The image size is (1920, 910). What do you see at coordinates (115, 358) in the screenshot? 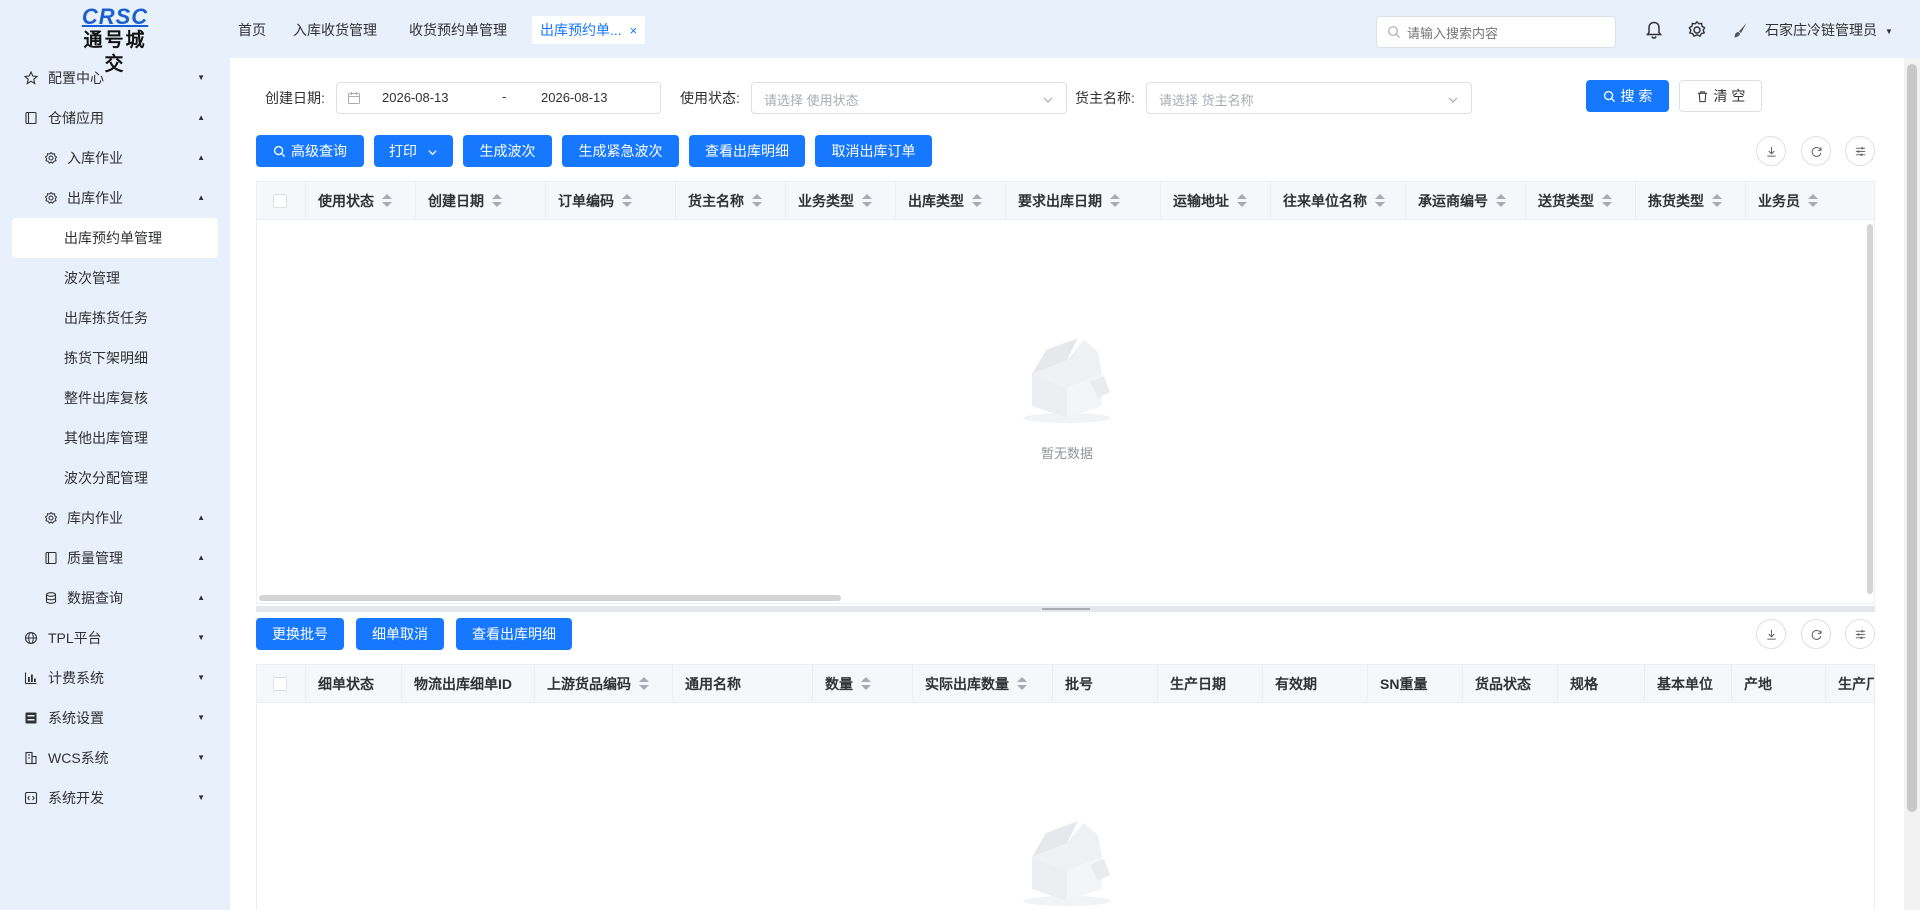
I see `sidebar-item-picking-detail: 拣货下架明细` at bounding box center [115, 358].